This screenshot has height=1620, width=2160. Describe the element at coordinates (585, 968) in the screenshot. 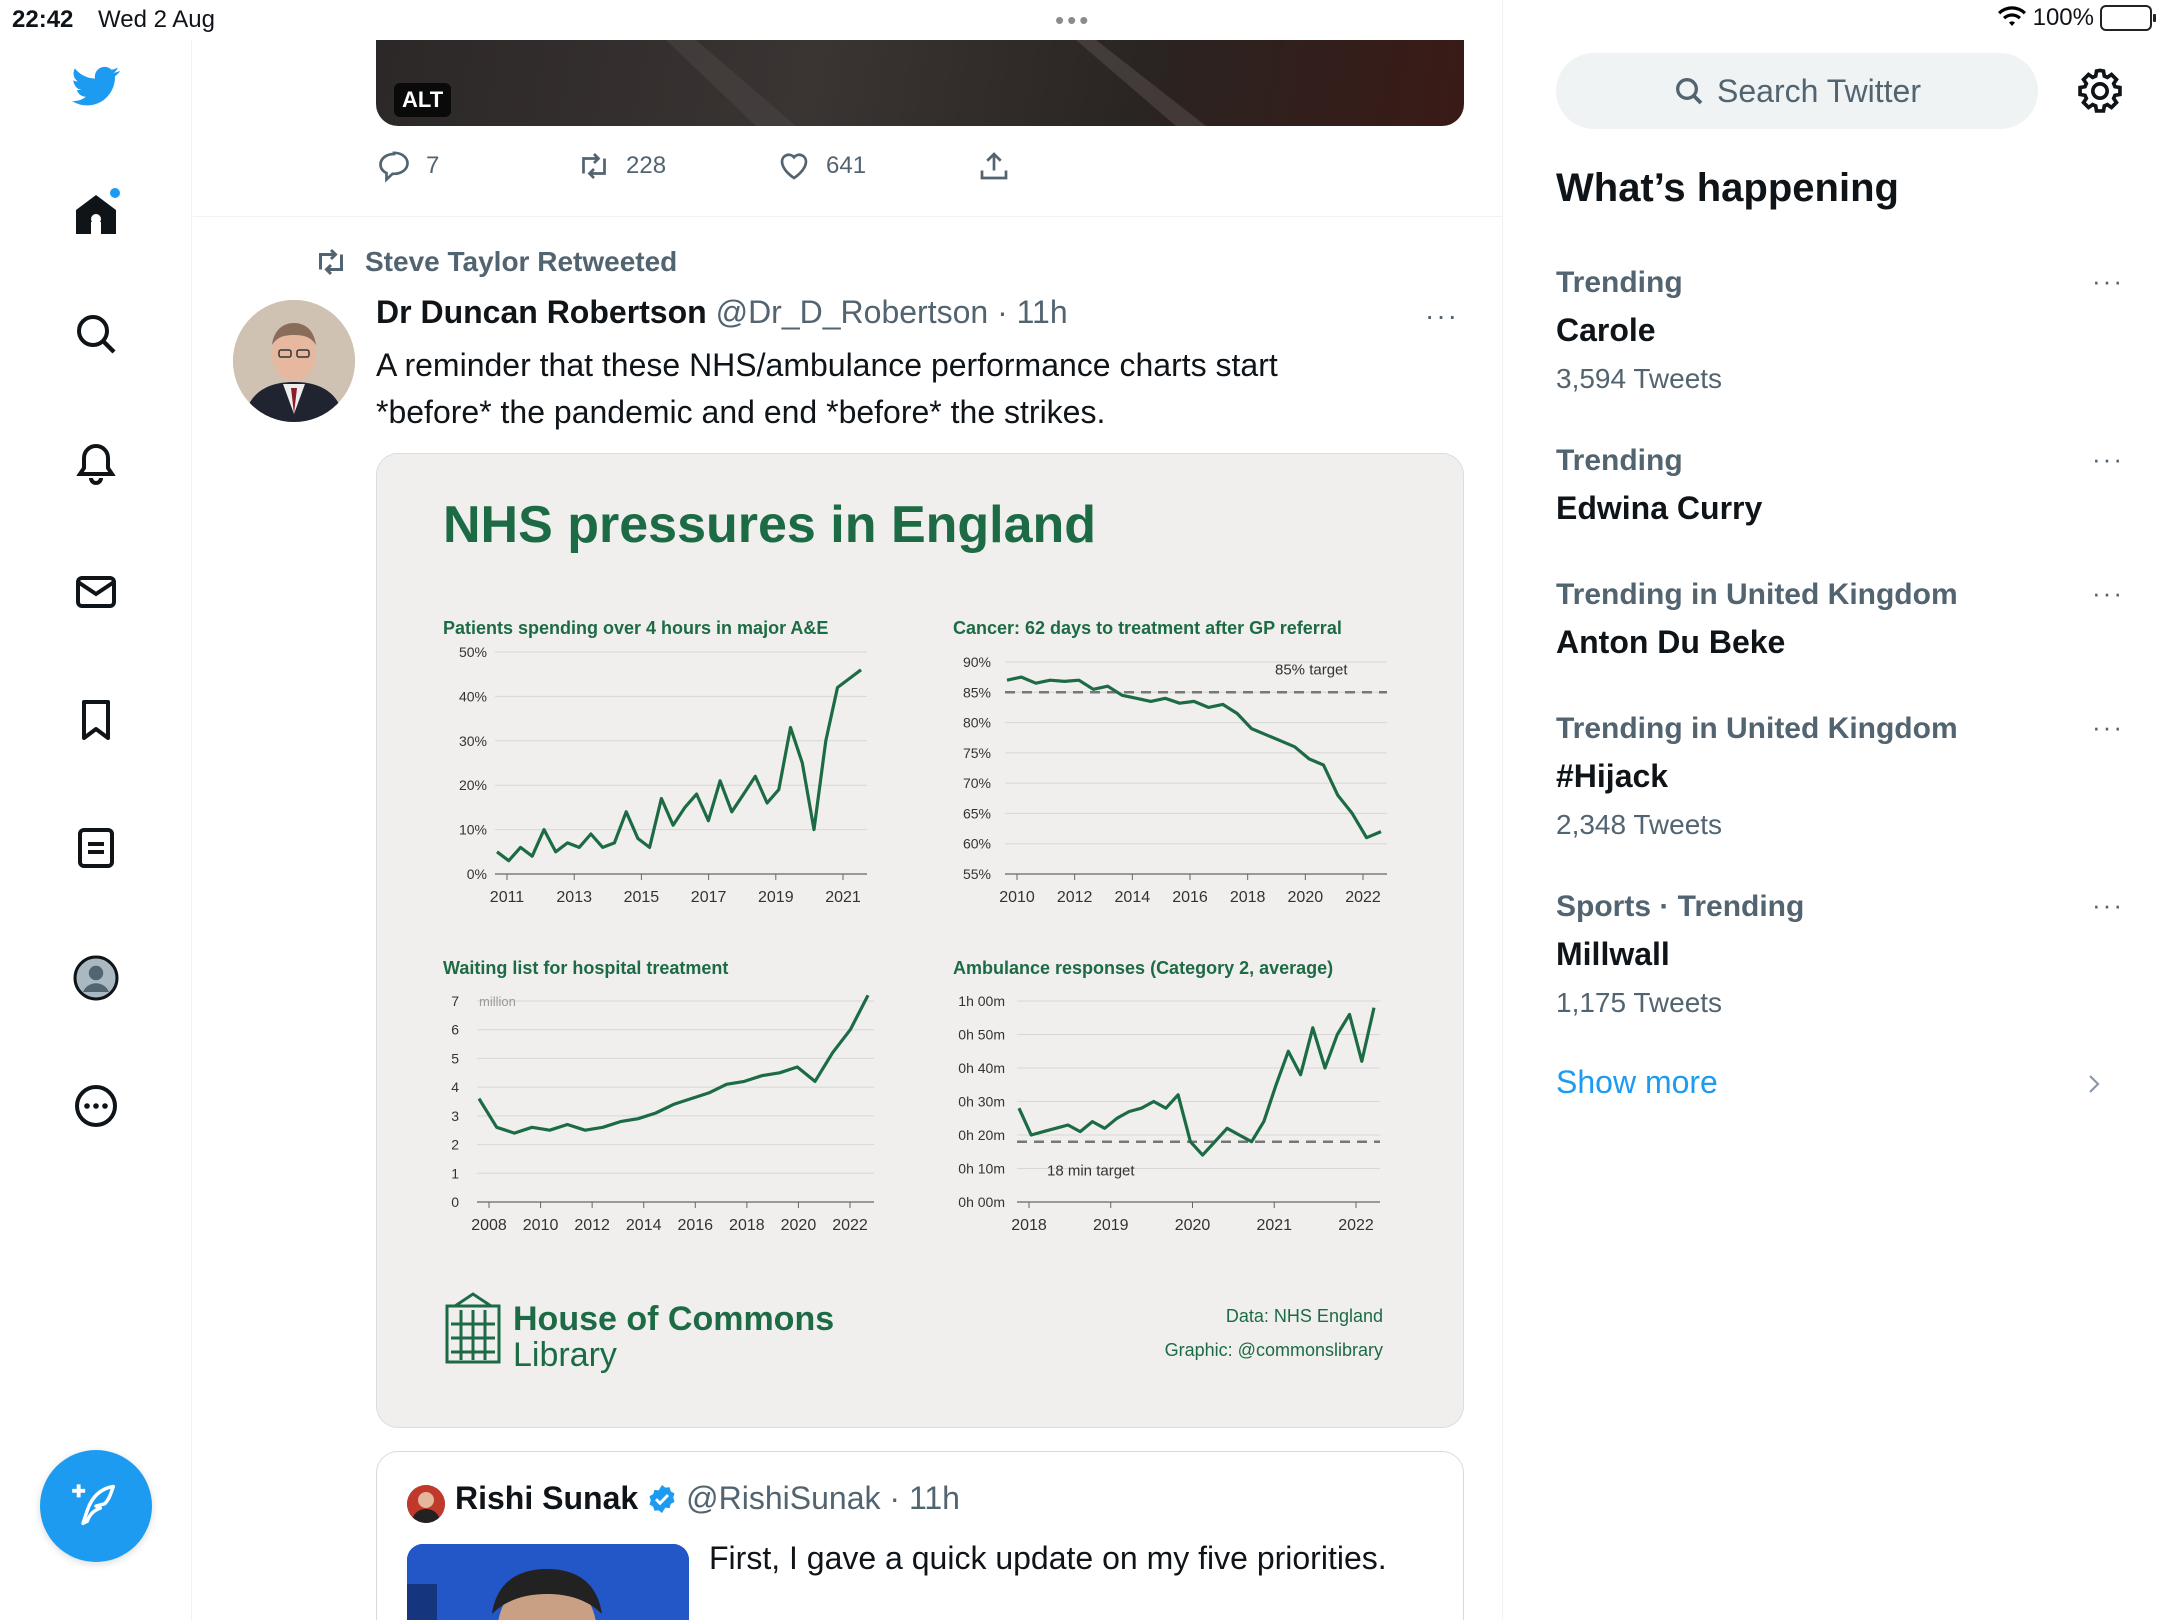

I see `panel-title: Waiting list for hospital treatment` at that location.